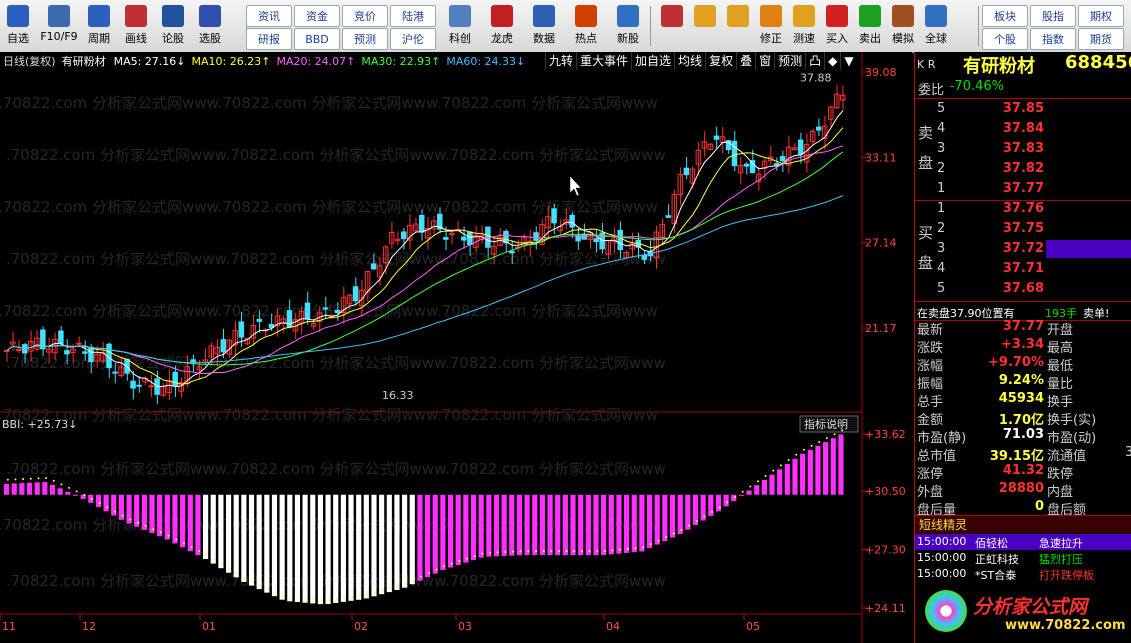  Describe the element at coordinates (99, 26) in the screenshot. I see `clock-button: 周期` at that location.